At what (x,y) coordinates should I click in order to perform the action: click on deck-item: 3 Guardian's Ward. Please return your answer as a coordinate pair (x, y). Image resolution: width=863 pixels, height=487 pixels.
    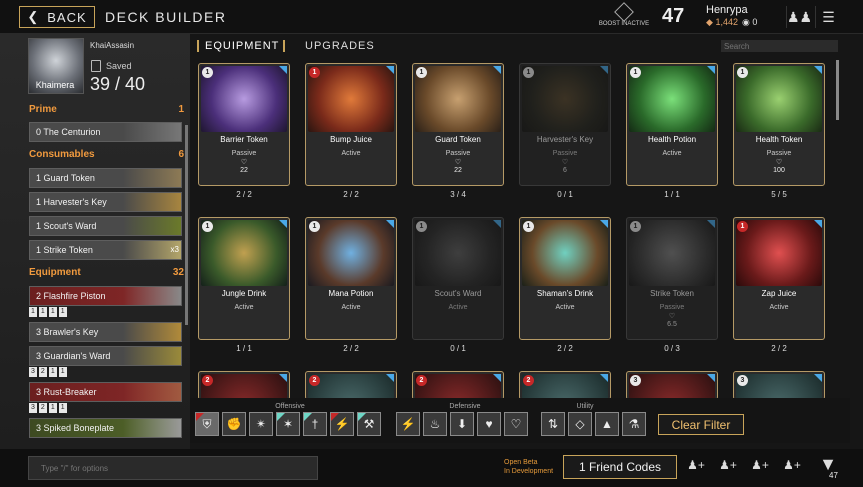
    Looking at the image, I should click on (105, 356).